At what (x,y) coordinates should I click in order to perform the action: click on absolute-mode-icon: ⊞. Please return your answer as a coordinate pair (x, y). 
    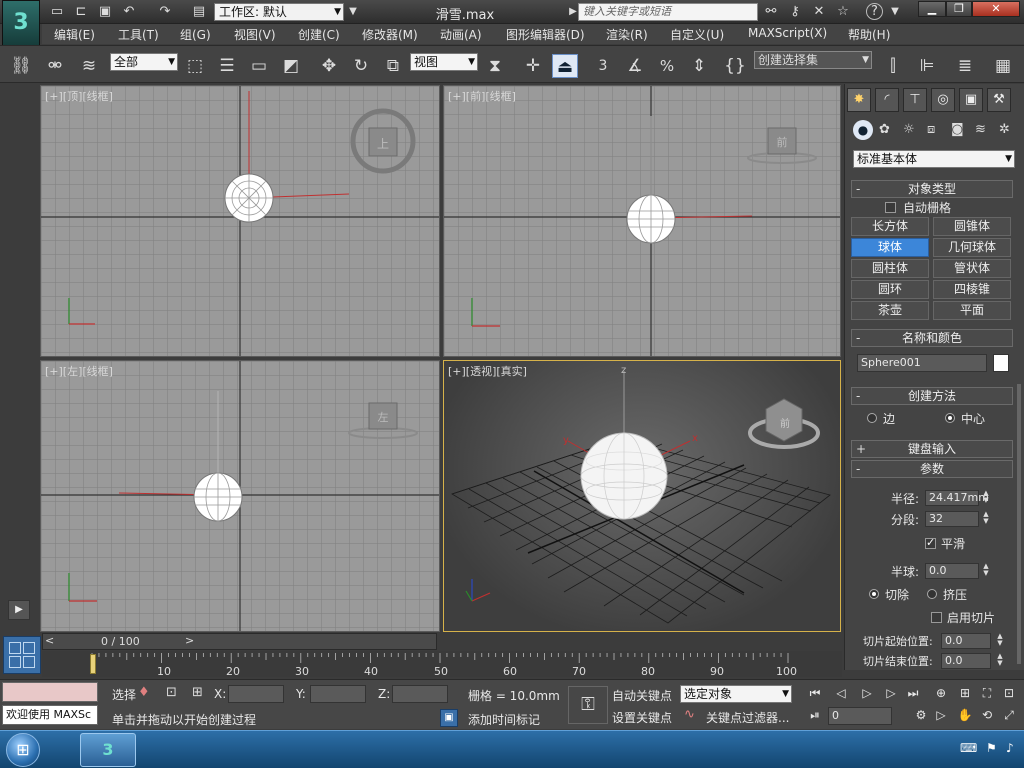
    Looking at the image, I should click on (197, 692).